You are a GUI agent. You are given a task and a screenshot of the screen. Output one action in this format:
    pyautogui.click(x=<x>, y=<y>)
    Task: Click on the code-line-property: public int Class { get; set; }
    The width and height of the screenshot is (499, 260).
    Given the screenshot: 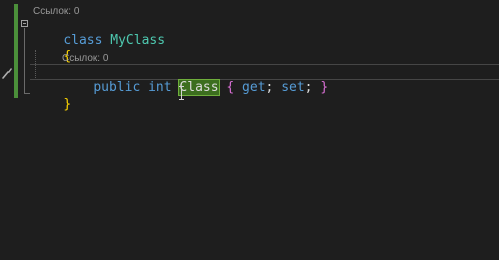 What is the action you would take?
    pyautogui.click(x=195, y=80)
    